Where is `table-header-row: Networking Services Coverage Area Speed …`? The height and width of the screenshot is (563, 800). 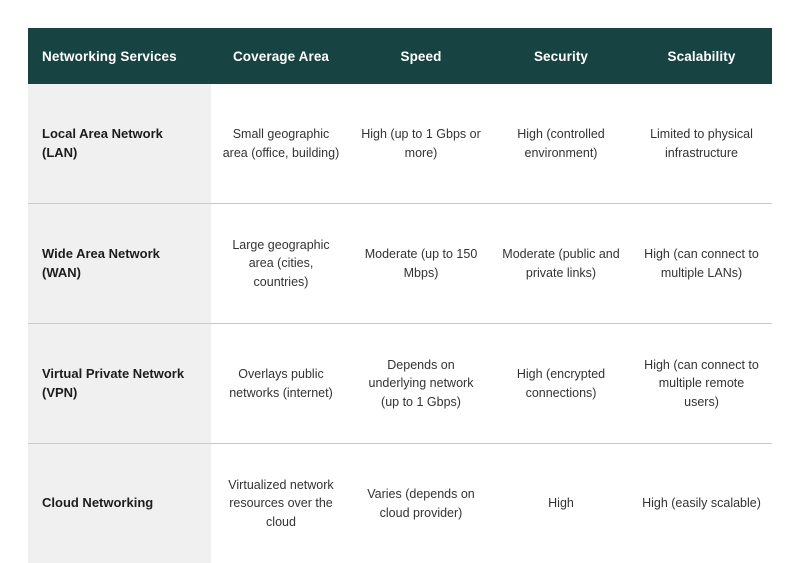
table-header-row: Networking Services Coverage Area Speed … is located at coordinates (400, 56).